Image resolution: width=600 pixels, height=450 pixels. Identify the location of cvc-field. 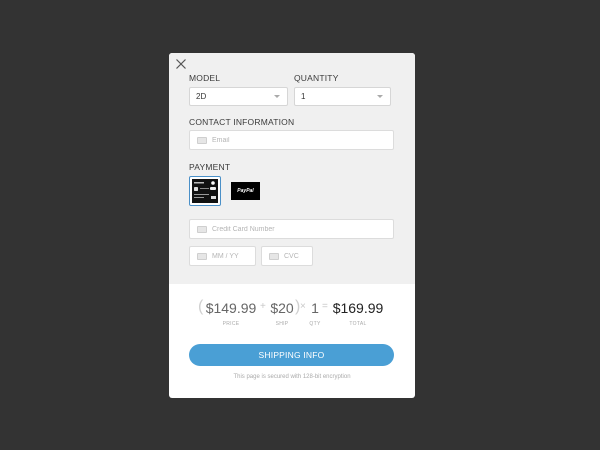
(287, 256).